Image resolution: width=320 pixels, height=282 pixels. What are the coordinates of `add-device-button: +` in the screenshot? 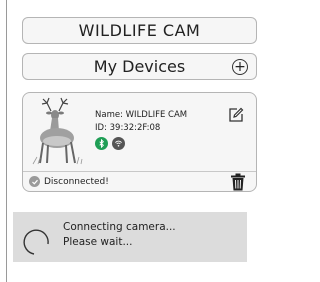 It's located at (240, 67).